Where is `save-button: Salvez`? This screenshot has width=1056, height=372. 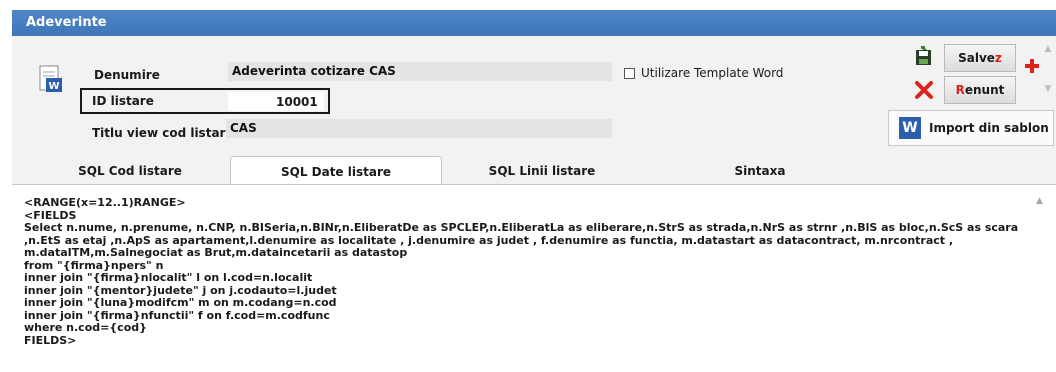
save-button: Salvez is located at coordinates (980, 58).